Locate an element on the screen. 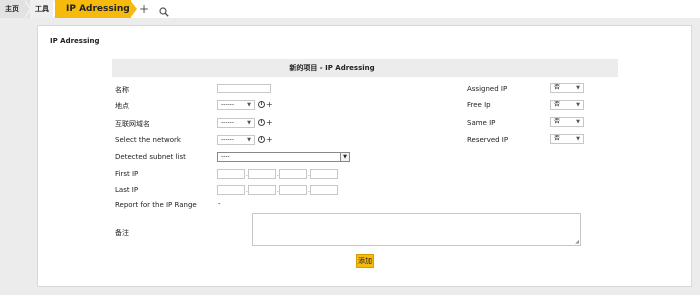 The image size is (700, 295). location-select: ------ ▼ is located at coordinates (236, 105).